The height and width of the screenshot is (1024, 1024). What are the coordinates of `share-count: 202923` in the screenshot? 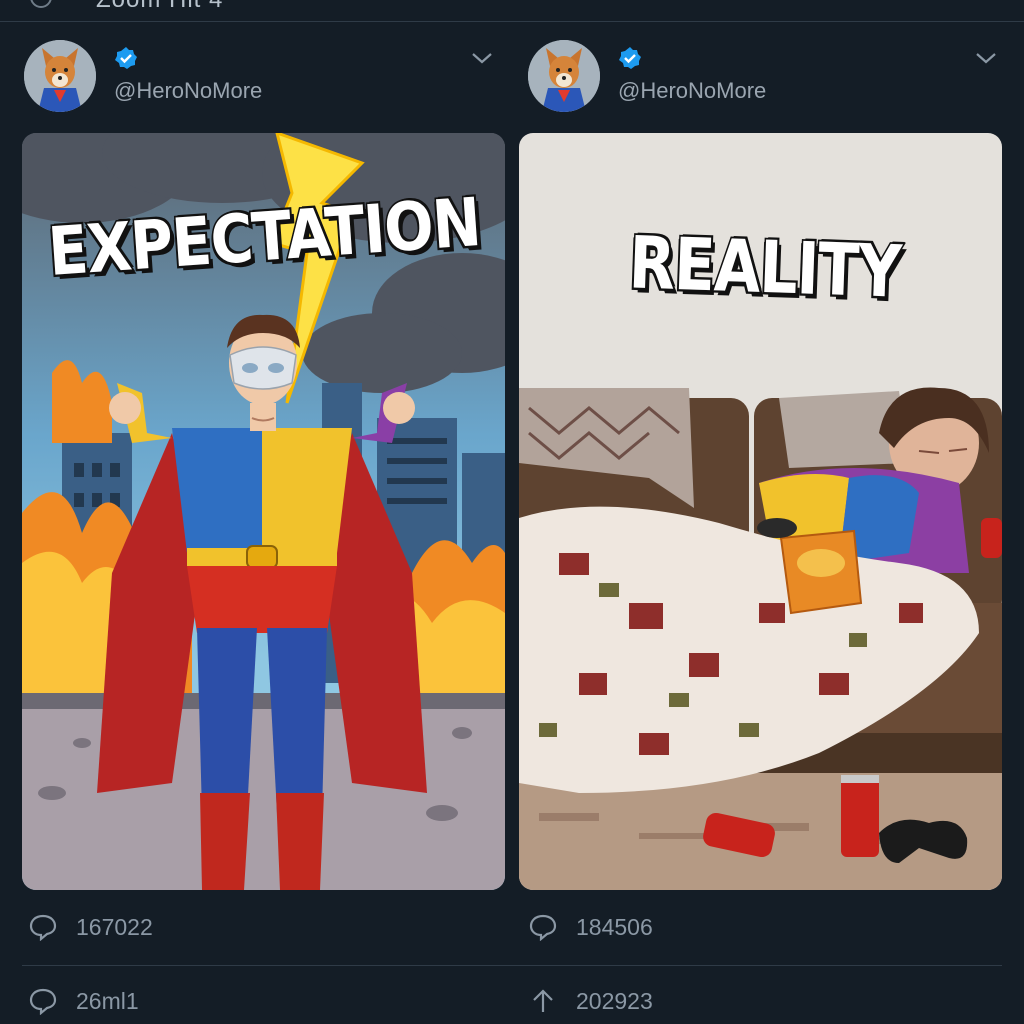 It's located at (590, 1001).